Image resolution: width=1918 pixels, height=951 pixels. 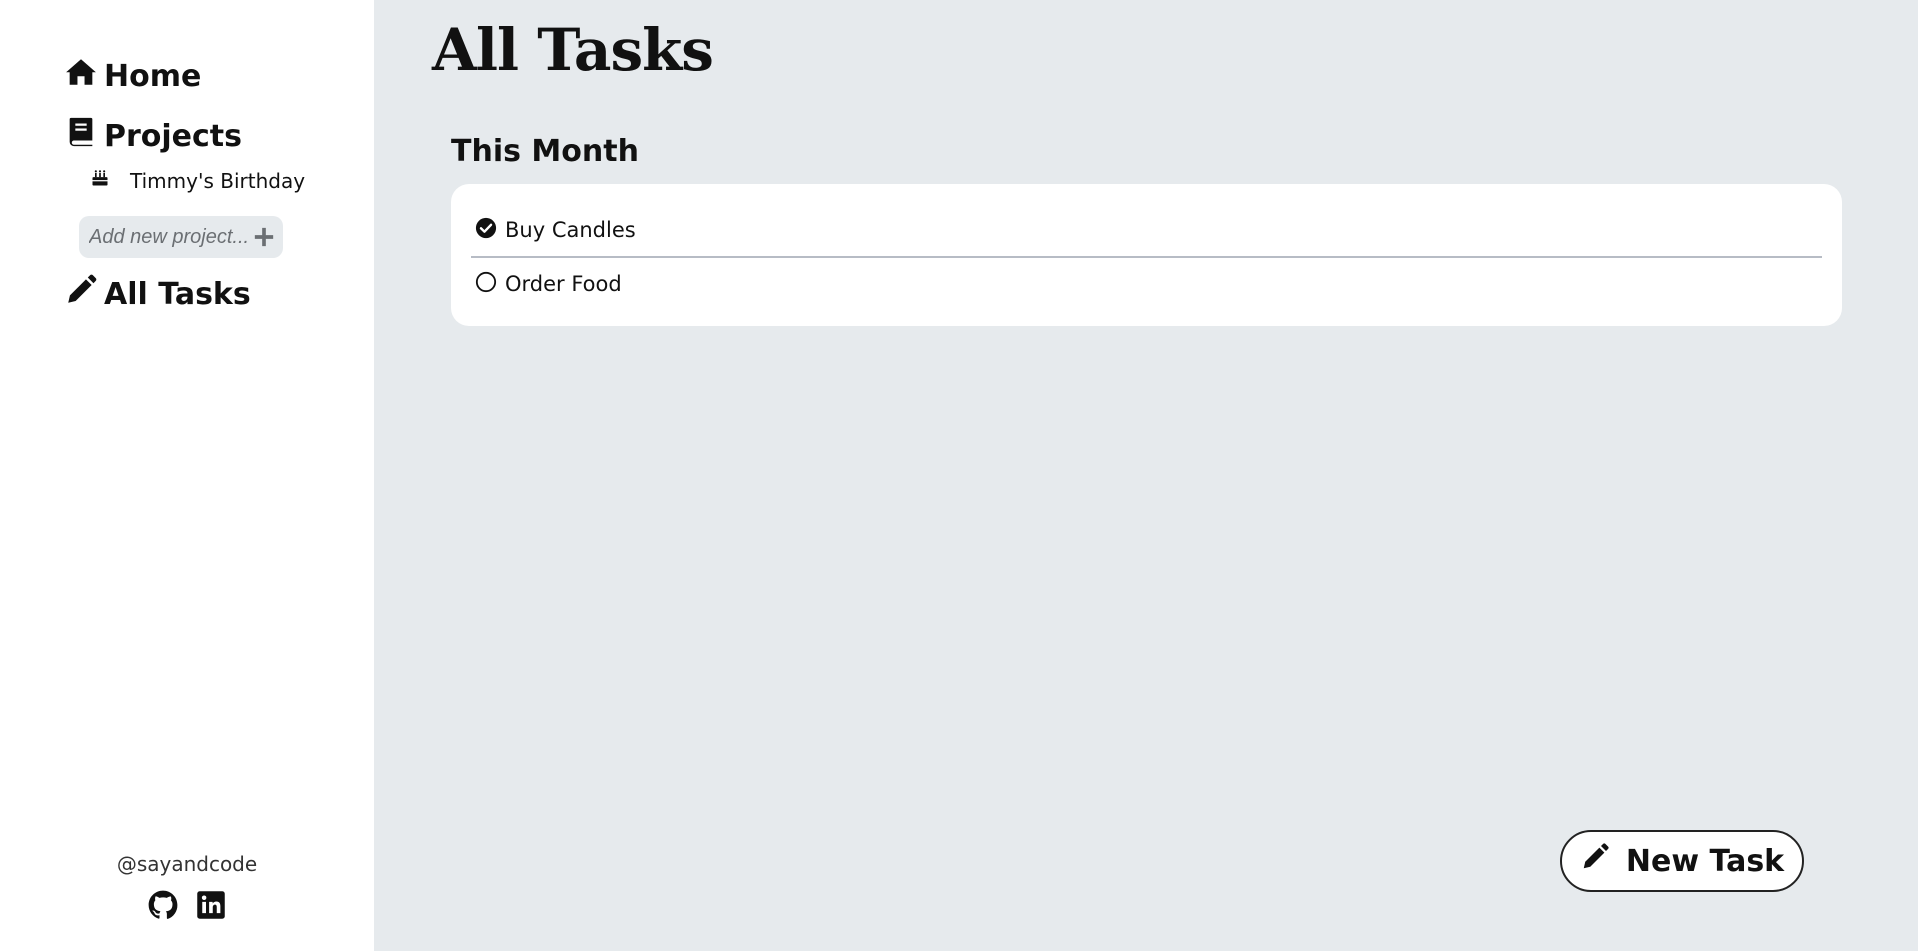 I want to click on project-item-timmys-birthday: Timmy's Birthday, so click(x=197, y=180).